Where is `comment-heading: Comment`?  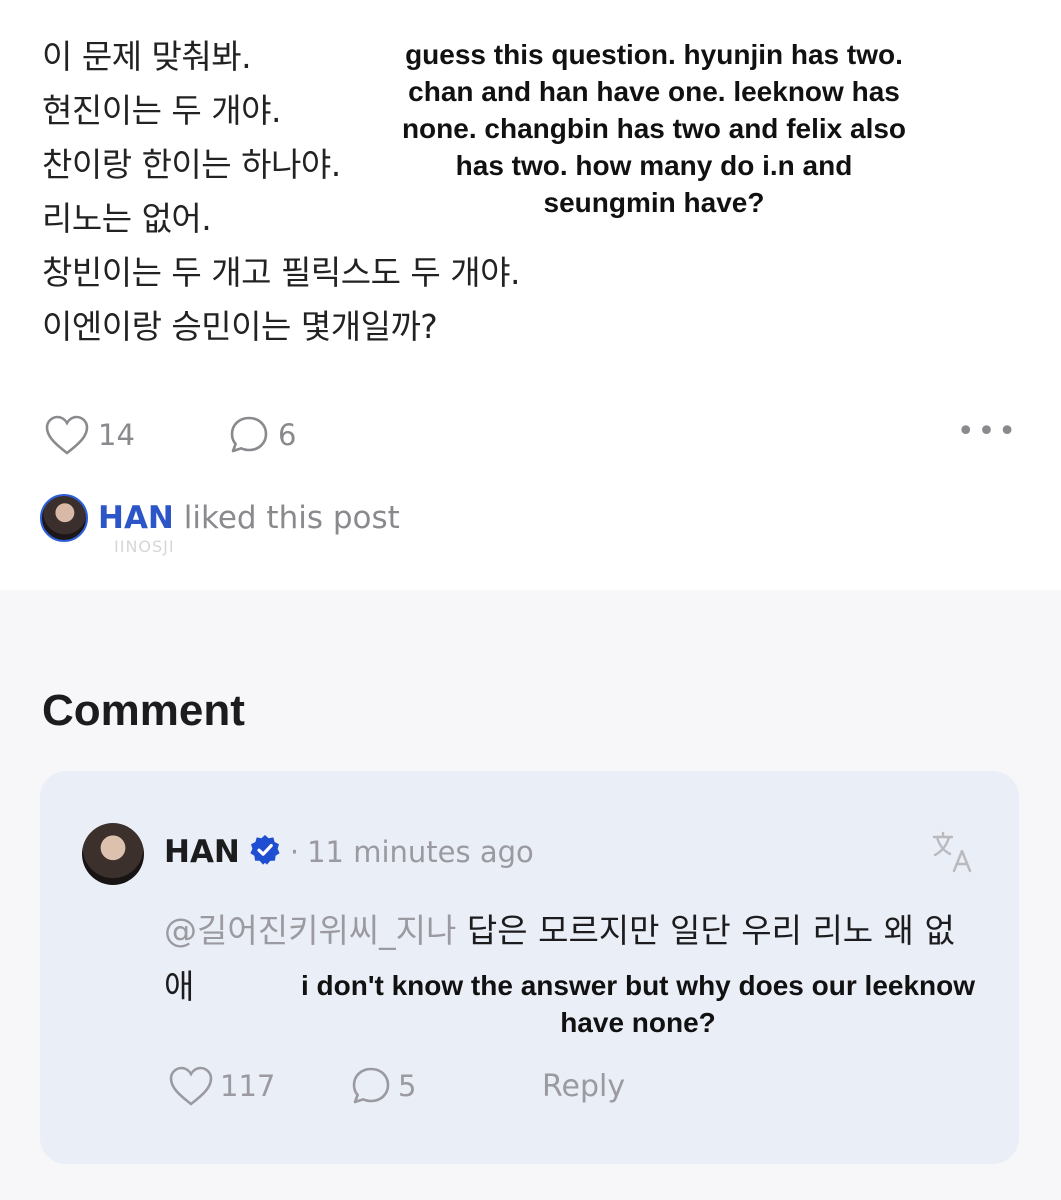
comment-heading: Comment is located at coordinates (143, 710).